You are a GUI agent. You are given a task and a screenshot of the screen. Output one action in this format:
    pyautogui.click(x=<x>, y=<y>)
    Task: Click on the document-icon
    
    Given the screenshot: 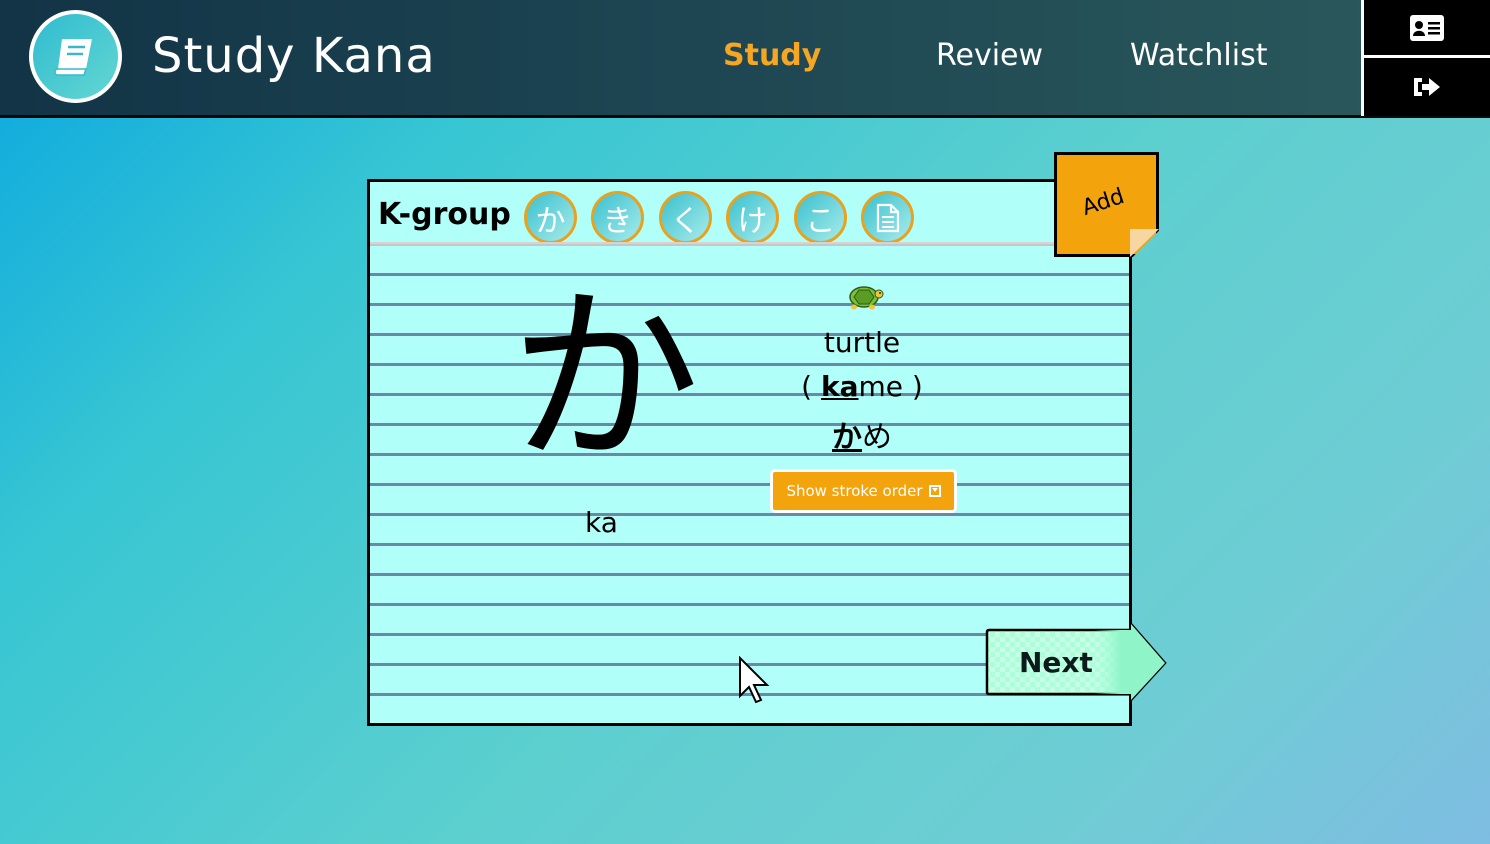 What is the action you would take?
    pyautogui.click(x=887, y=217)
    